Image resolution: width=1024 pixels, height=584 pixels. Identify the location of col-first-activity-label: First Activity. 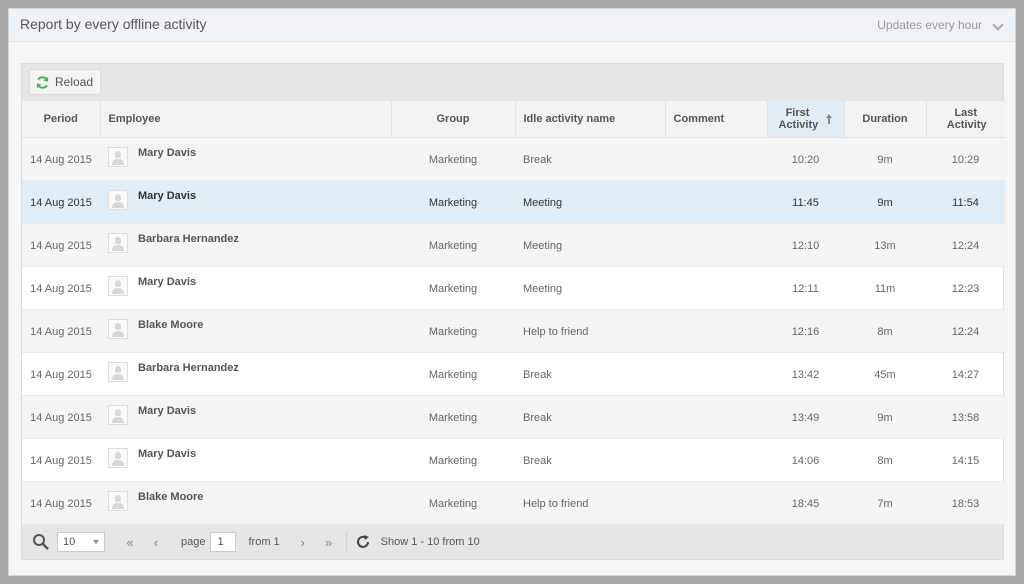
(798, 118).